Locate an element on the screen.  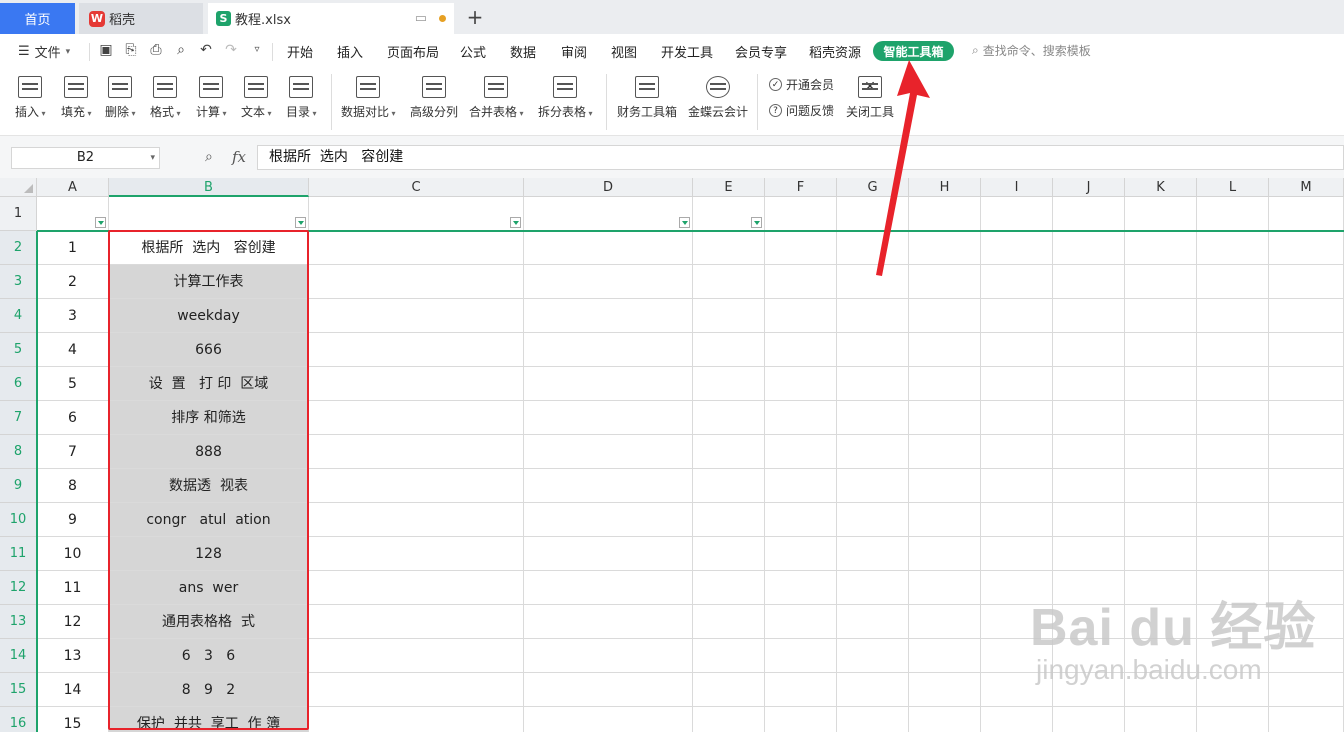
row-header: 12 is located at coordinates (18, 588).